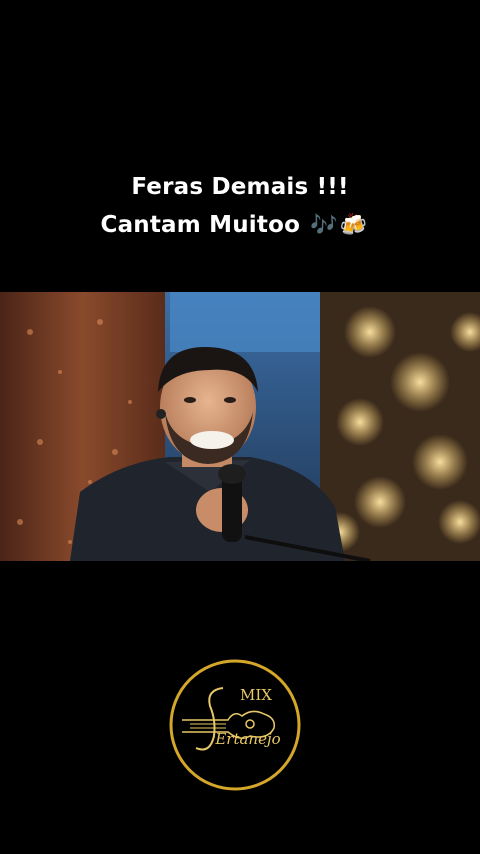 Image resolution: width=480 pixels, height=854 pixels. I want to click on caption-line-1-text: Feras Demais !!!, so click(240, 187).